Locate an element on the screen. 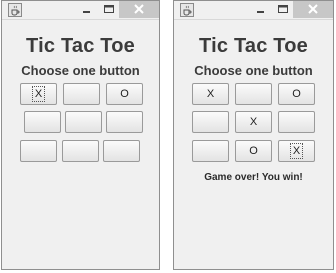  game-status: Game over! You win! is located at coordinates (253, 177).